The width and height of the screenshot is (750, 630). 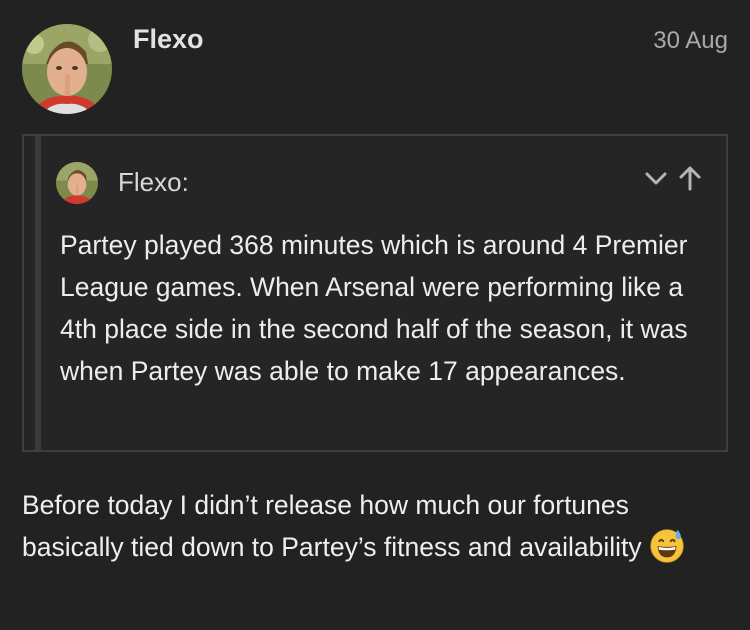 What do you see at coordinates (656, 178) in the screenshot?
I see `chevron-down-icon` at bounding box center [656, 178].